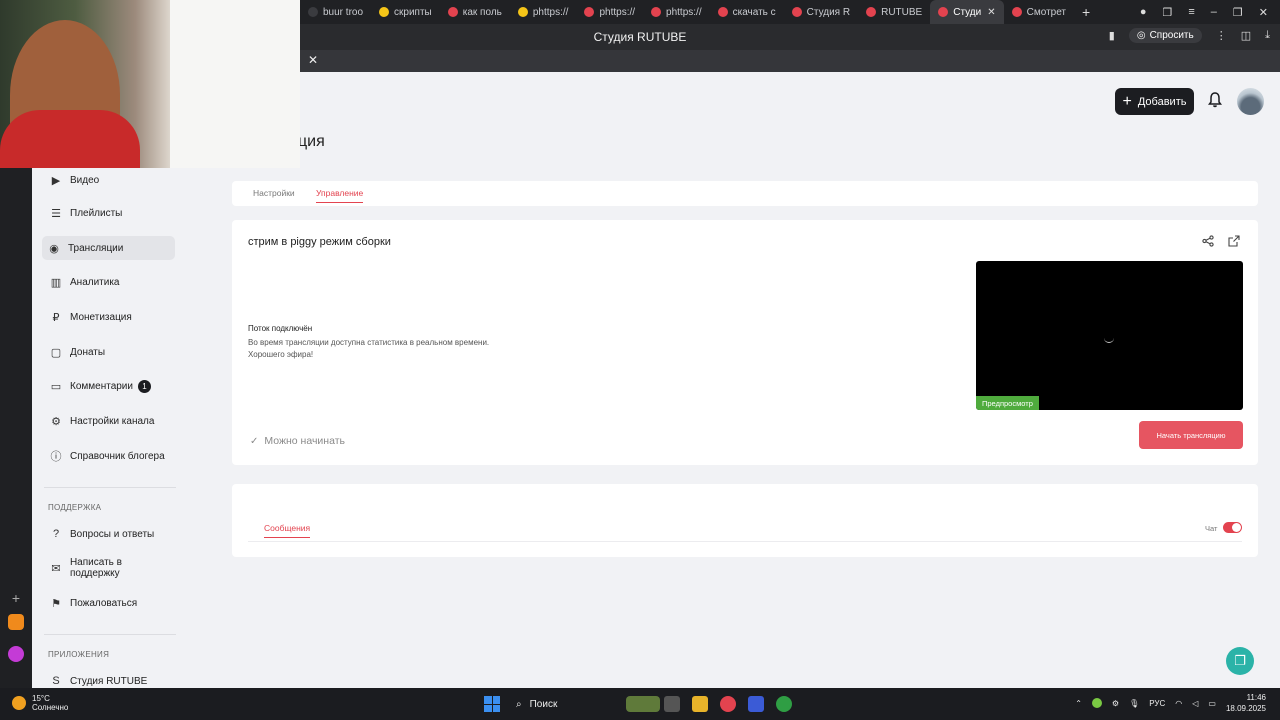 Image resolution: width=1280 pixels, height=720 pixels. I want to click on browser-tab: buur troo, so click(335, 12).